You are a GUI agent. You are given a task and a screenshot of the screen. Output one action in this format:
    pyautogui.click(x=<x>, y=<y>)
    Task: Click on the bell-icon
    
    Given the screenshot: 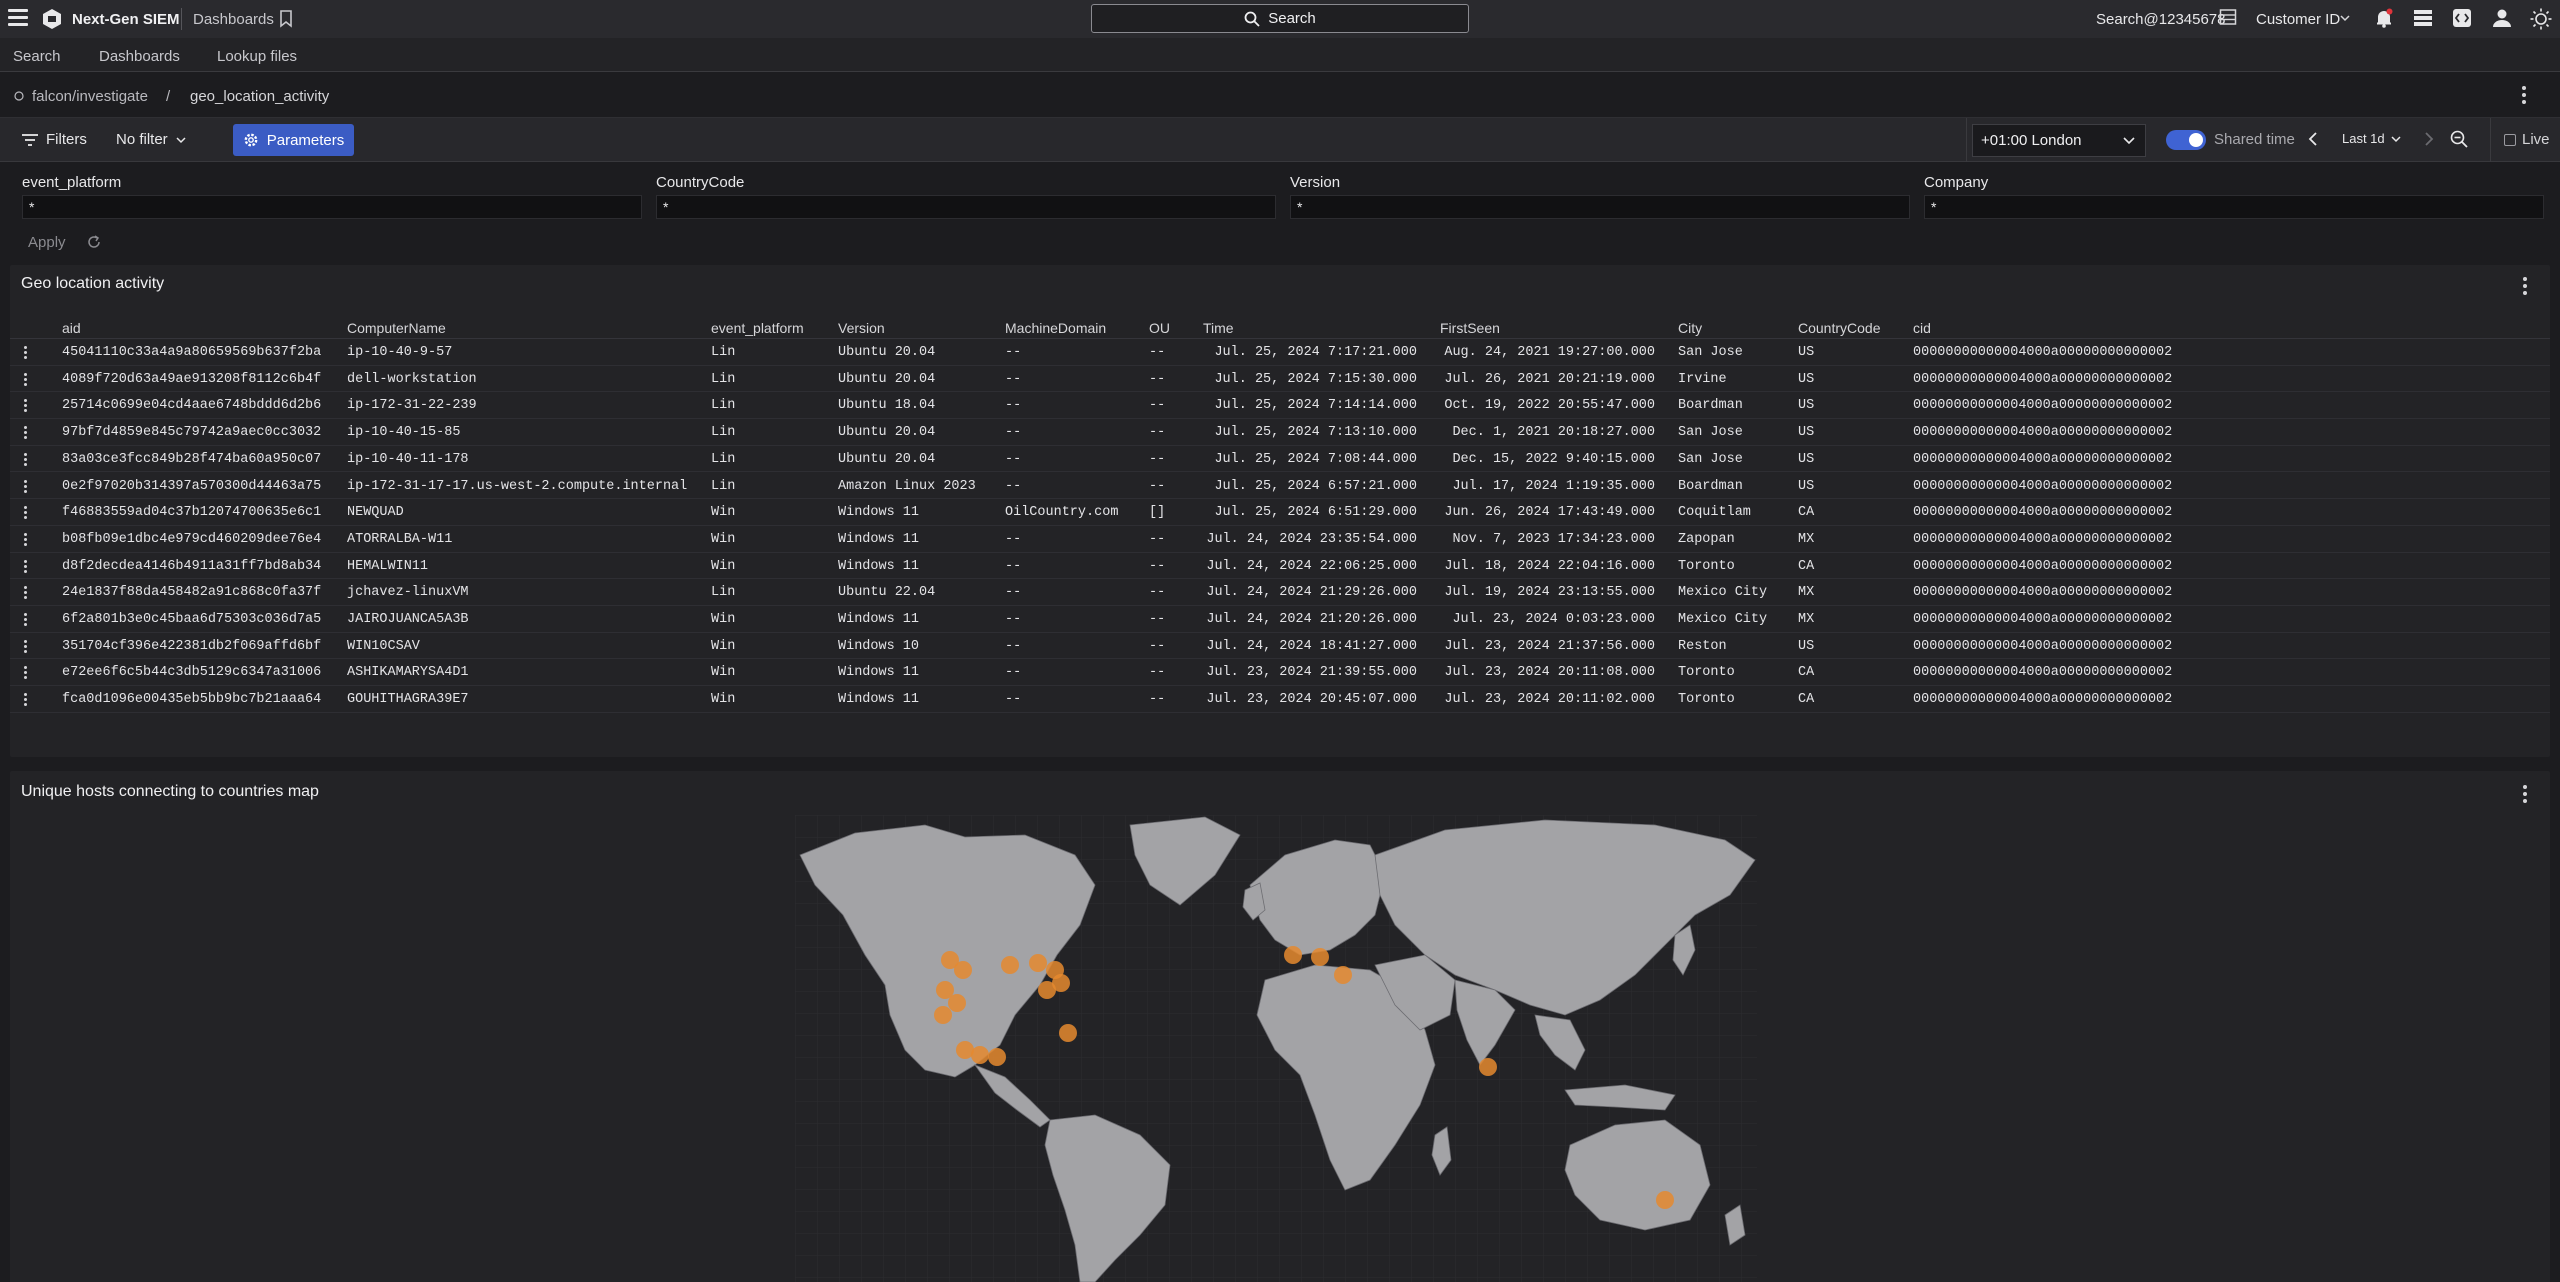 What is the action you would take?
    pyautogui.click(x=2384, y=18)
    